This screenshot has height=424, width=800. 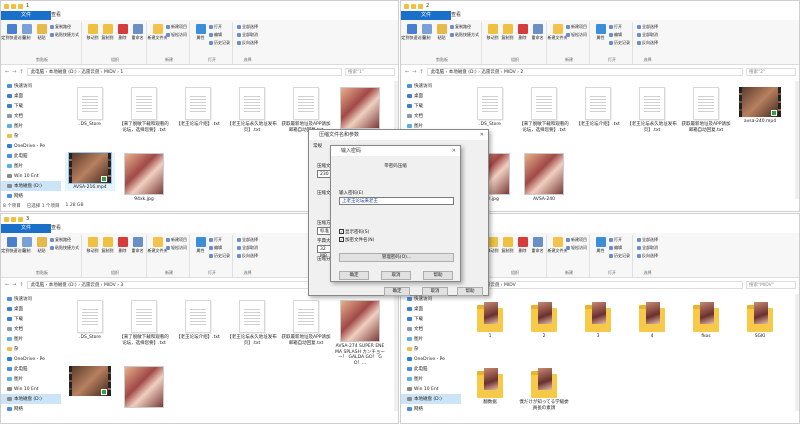 I want to click on file-item: AVSA-216.mp4, so click(x=90, y=171).